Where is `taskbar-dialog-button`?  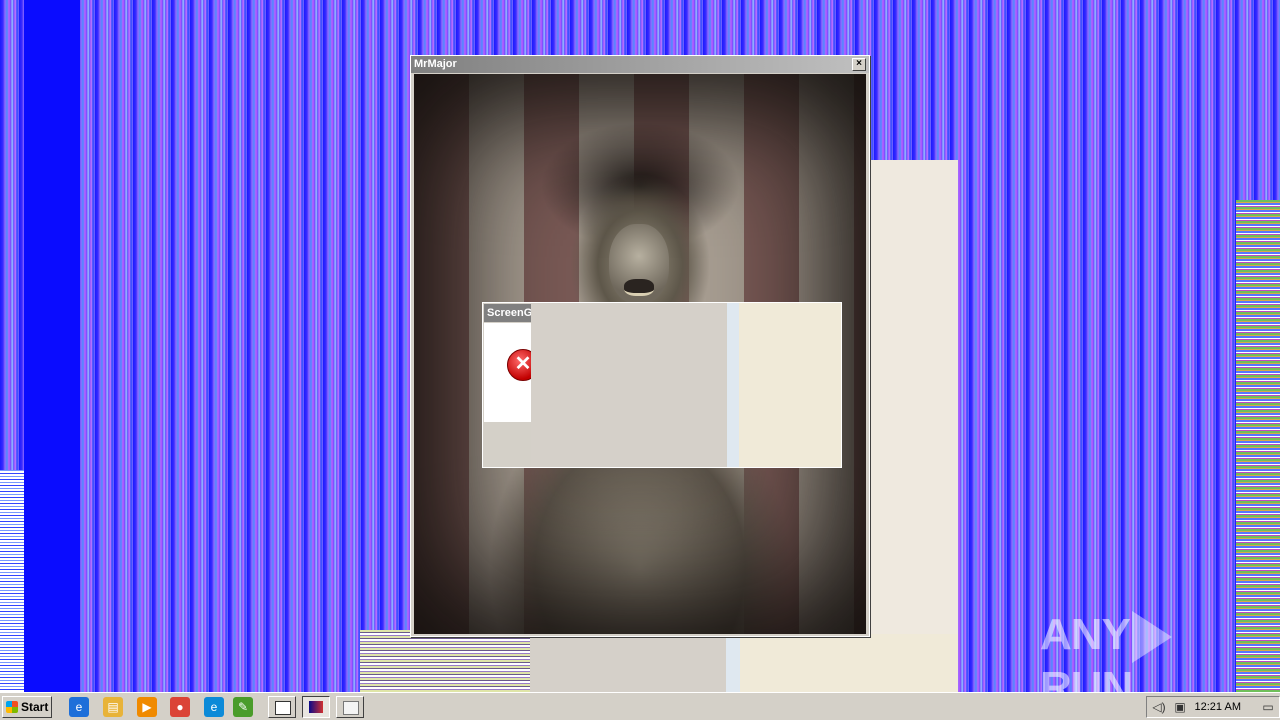
taskbar-dialog-button is located at coordinates (350, 707).